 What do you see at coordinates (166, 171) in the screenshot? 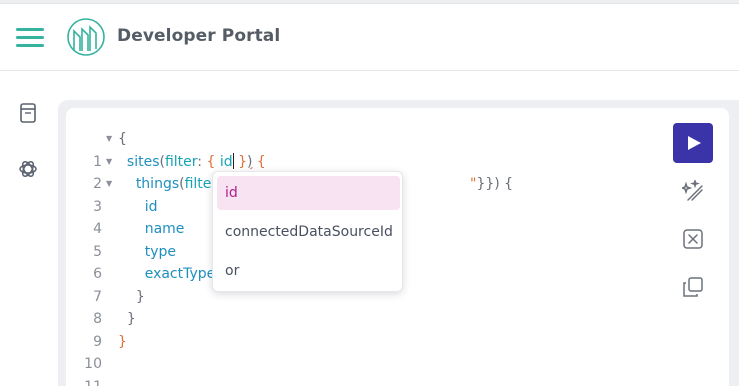
I see `code-line: 2 ▼ sites(filter: { id }) {` at bounding box center [166, 171].